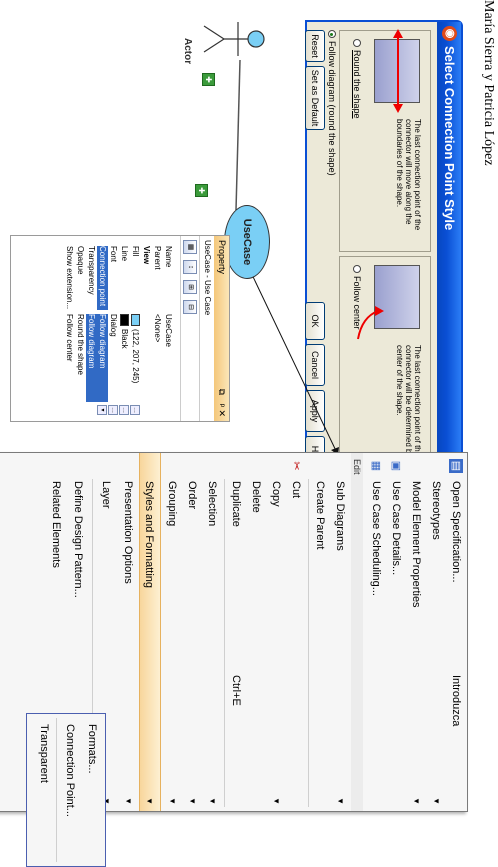 The image size is (498, 867). I want to click on menu-item-stereotypes: Stereotypes ▼, so click(436, 632).